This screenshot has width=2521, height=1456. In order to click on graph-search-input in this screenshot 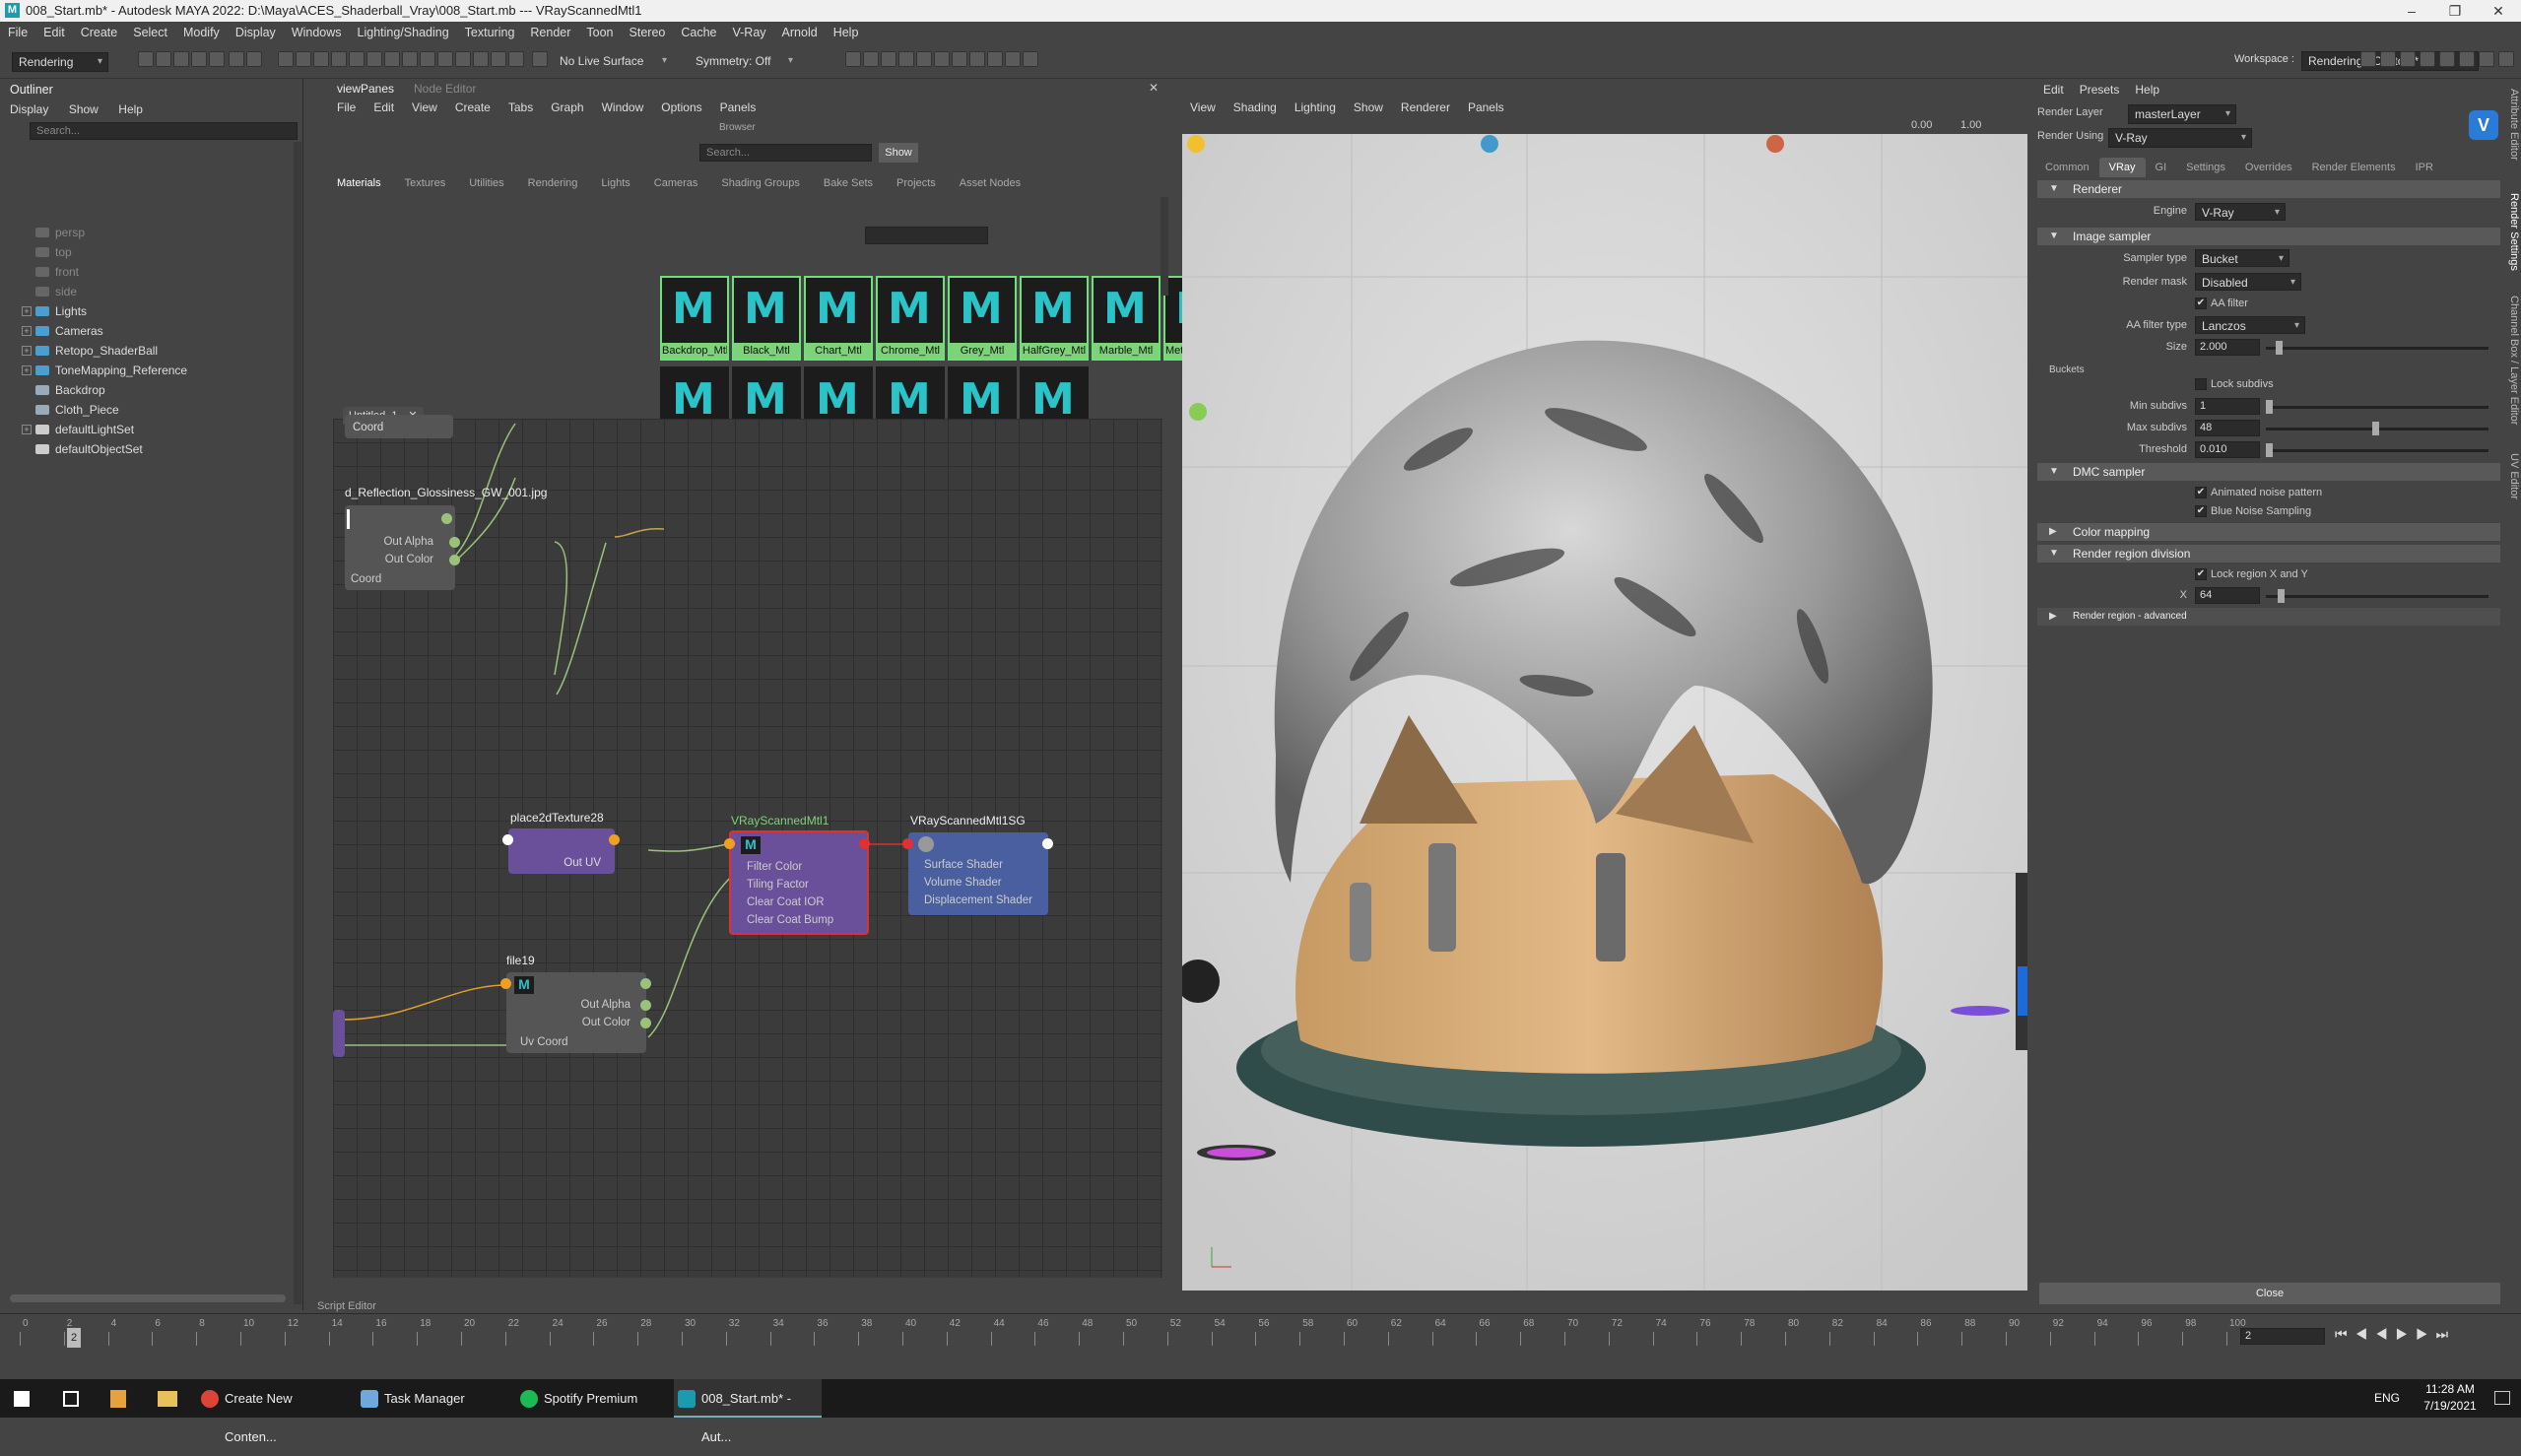, I will do `click(927, 235)`.